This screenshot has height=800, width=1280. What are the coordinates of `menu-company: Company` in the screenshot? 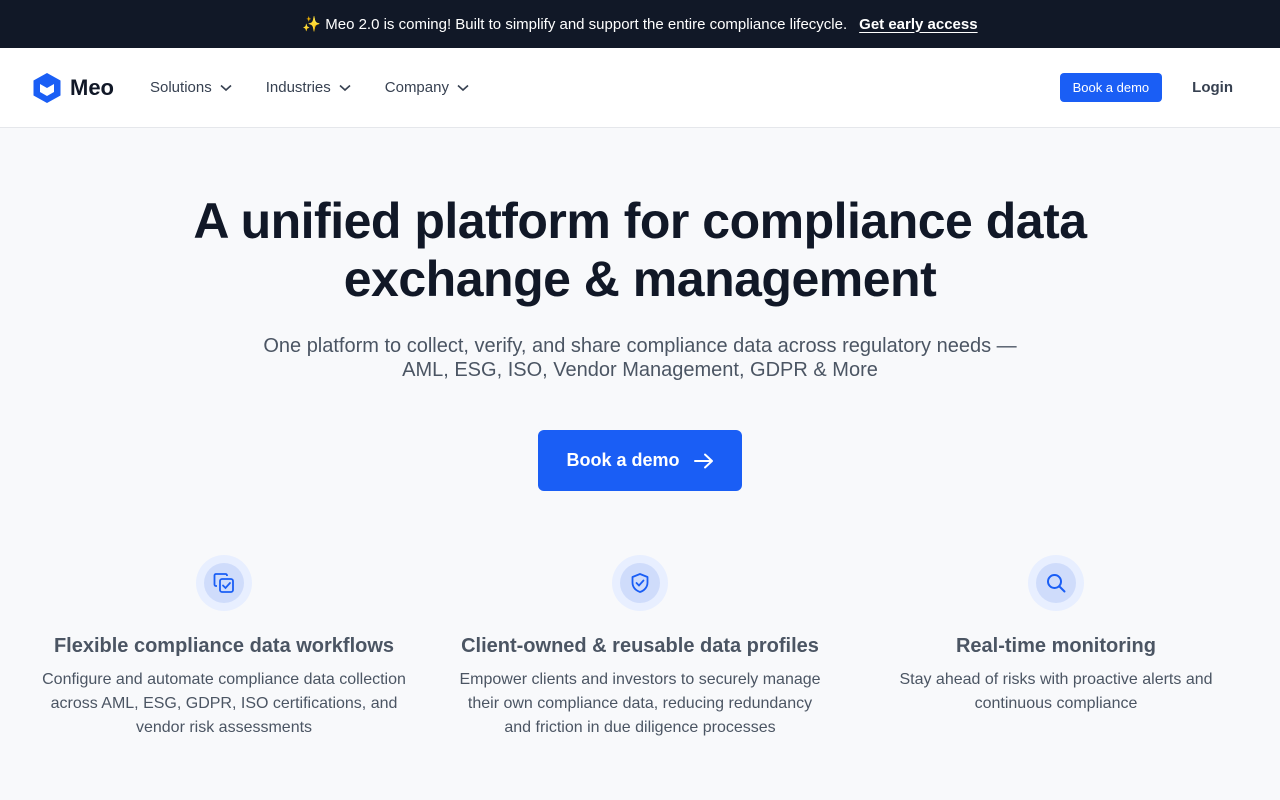 It's located at (427, 87).